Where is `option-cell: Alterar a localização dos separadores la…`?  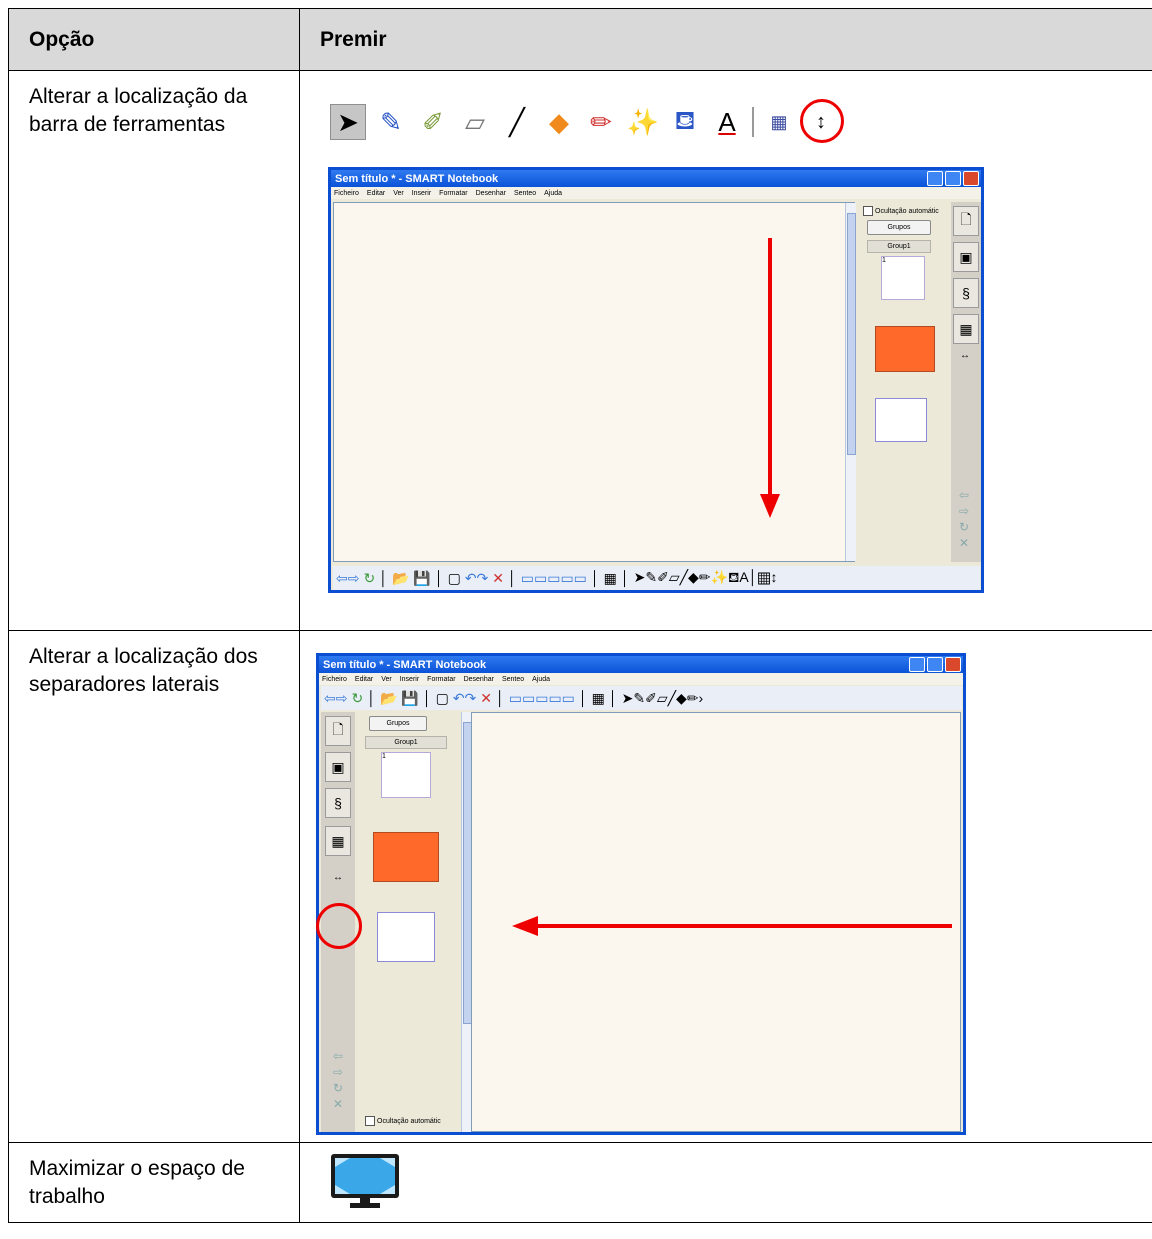 option-cell: Alterar a localização dos separadores la… is located at coordinates (154, 886).